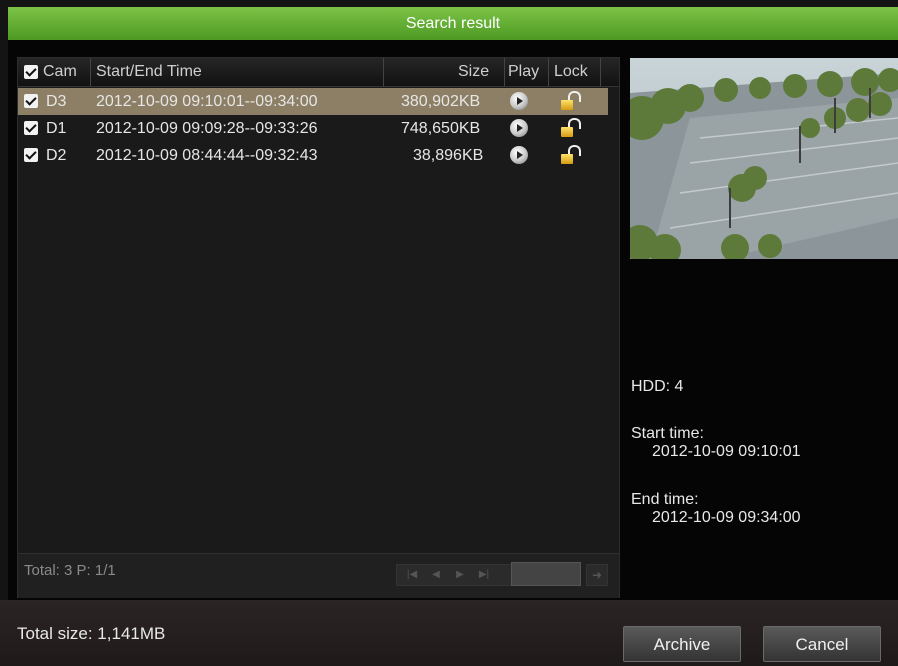  Describe the element at coordinates (60, 72) in the screenshot. I see `column-header-cam: Cam` at that location.